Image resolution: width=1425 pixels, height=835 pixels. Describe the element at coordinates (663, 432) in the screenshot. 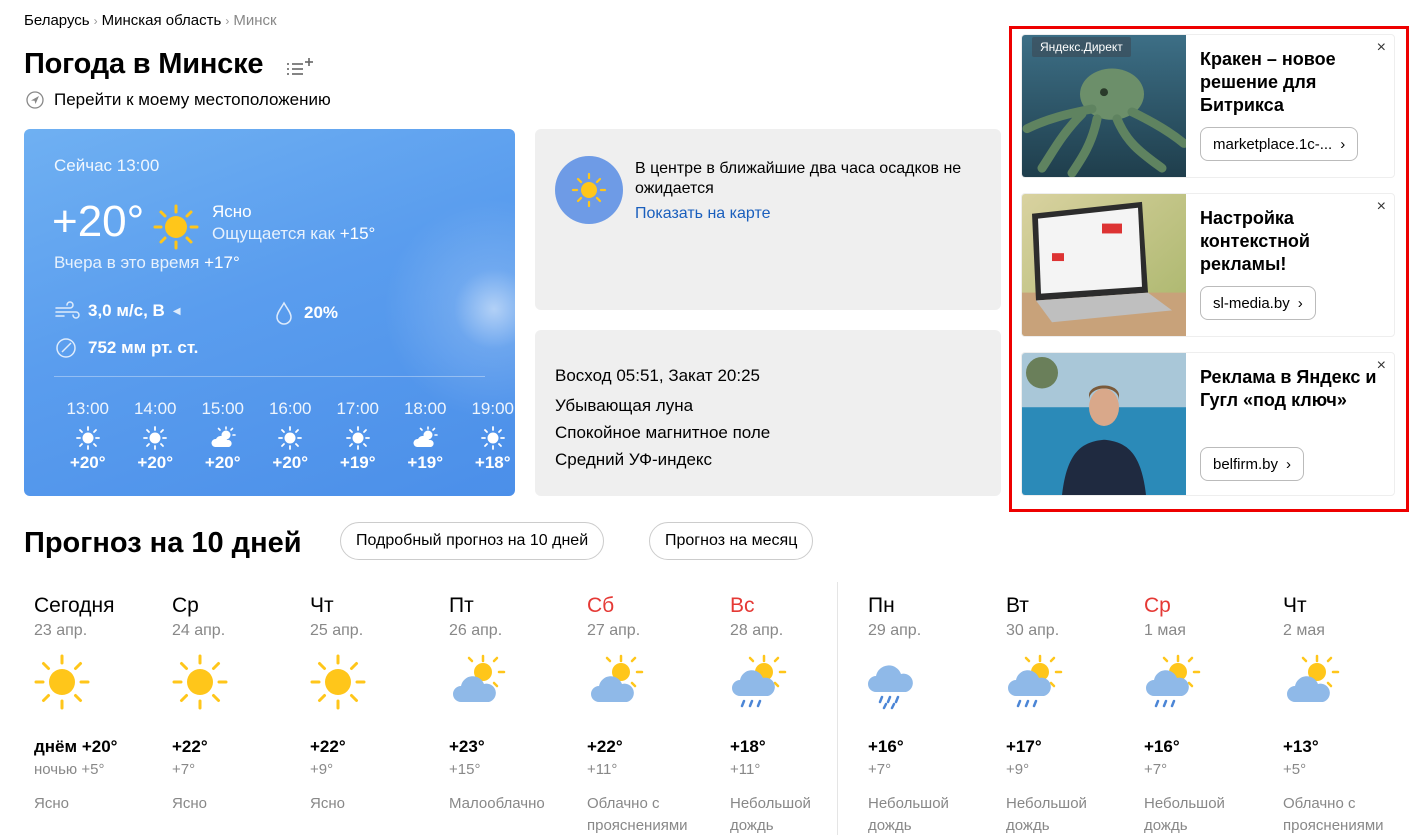

I see `magnetic-field: Спокойное магнитное поле` at that location.